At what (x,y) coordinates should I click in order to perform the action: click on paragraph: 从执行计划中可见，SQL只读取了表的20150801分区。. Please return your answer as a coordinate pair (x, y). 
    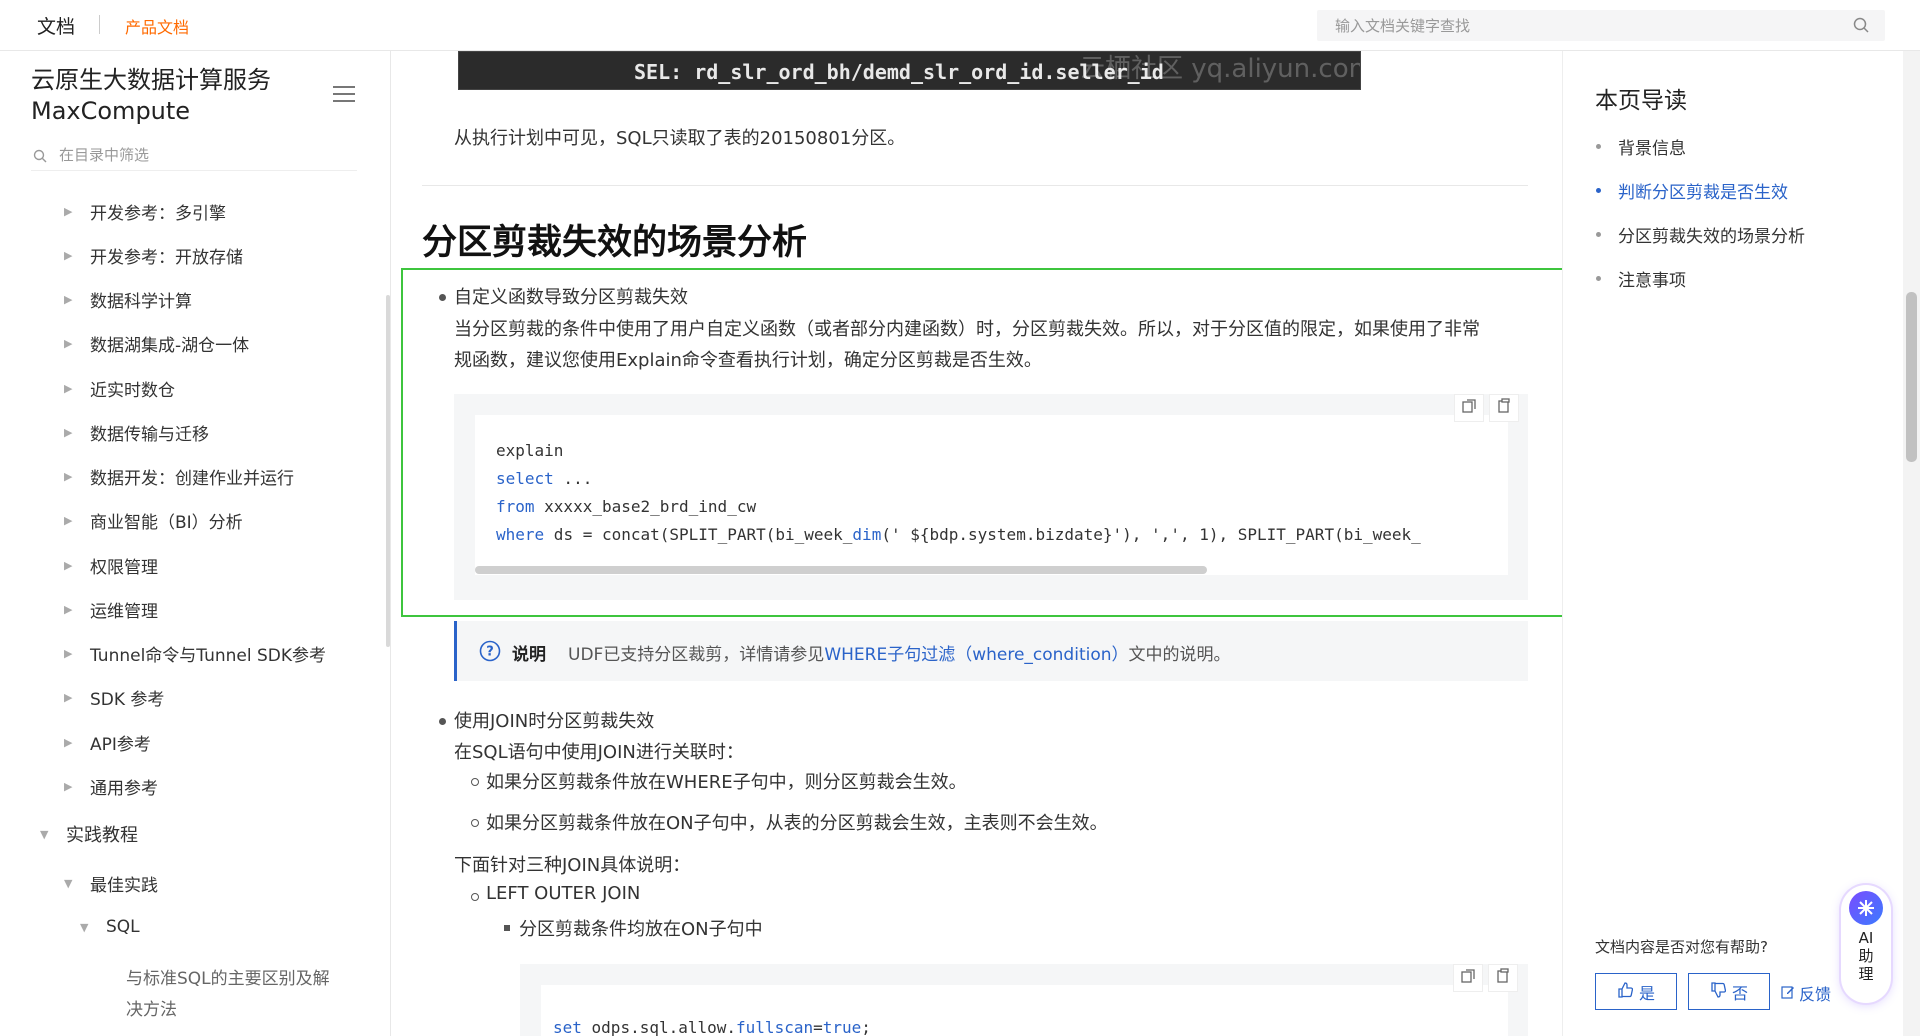
    Looking at the image, I should click on (680, 138).